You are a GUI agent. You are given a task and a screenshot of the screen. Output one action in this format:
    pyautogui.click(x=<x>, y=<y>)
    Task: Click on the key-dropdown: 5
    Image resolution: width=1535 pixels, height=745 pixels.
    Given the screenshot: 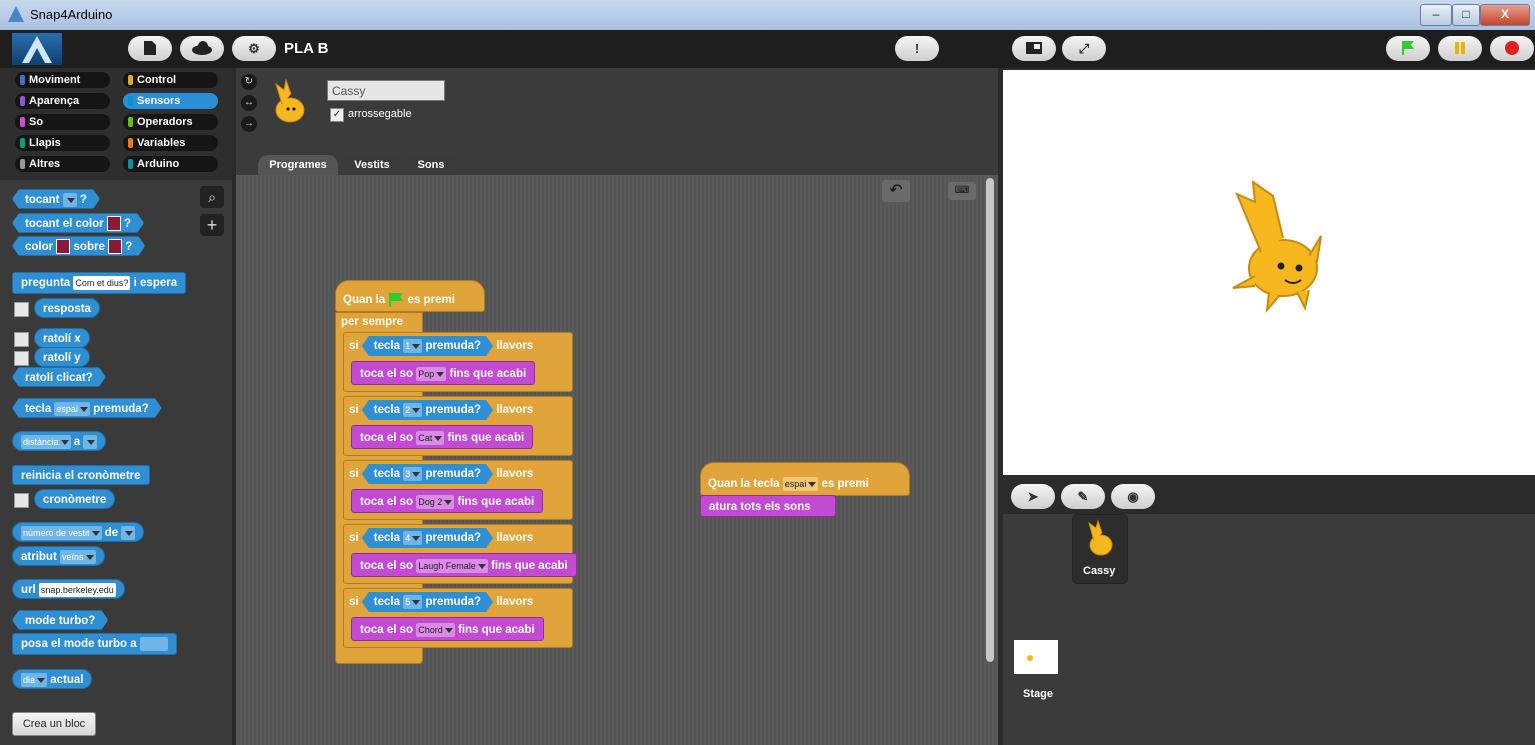 What is the action you would take?
    pyautogui.click(x=412, y=602)
    